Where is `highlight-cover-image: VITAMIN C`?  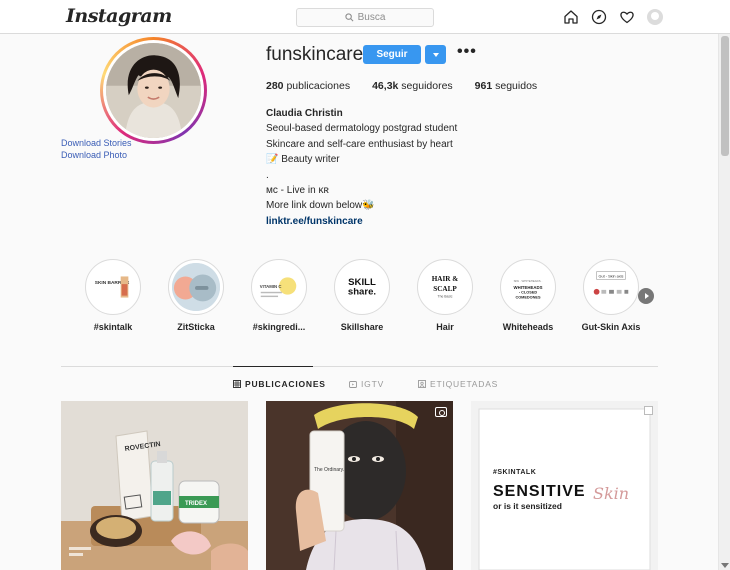
highlight-cover-image: VITAMIN C is located at coordinates (278, 287).